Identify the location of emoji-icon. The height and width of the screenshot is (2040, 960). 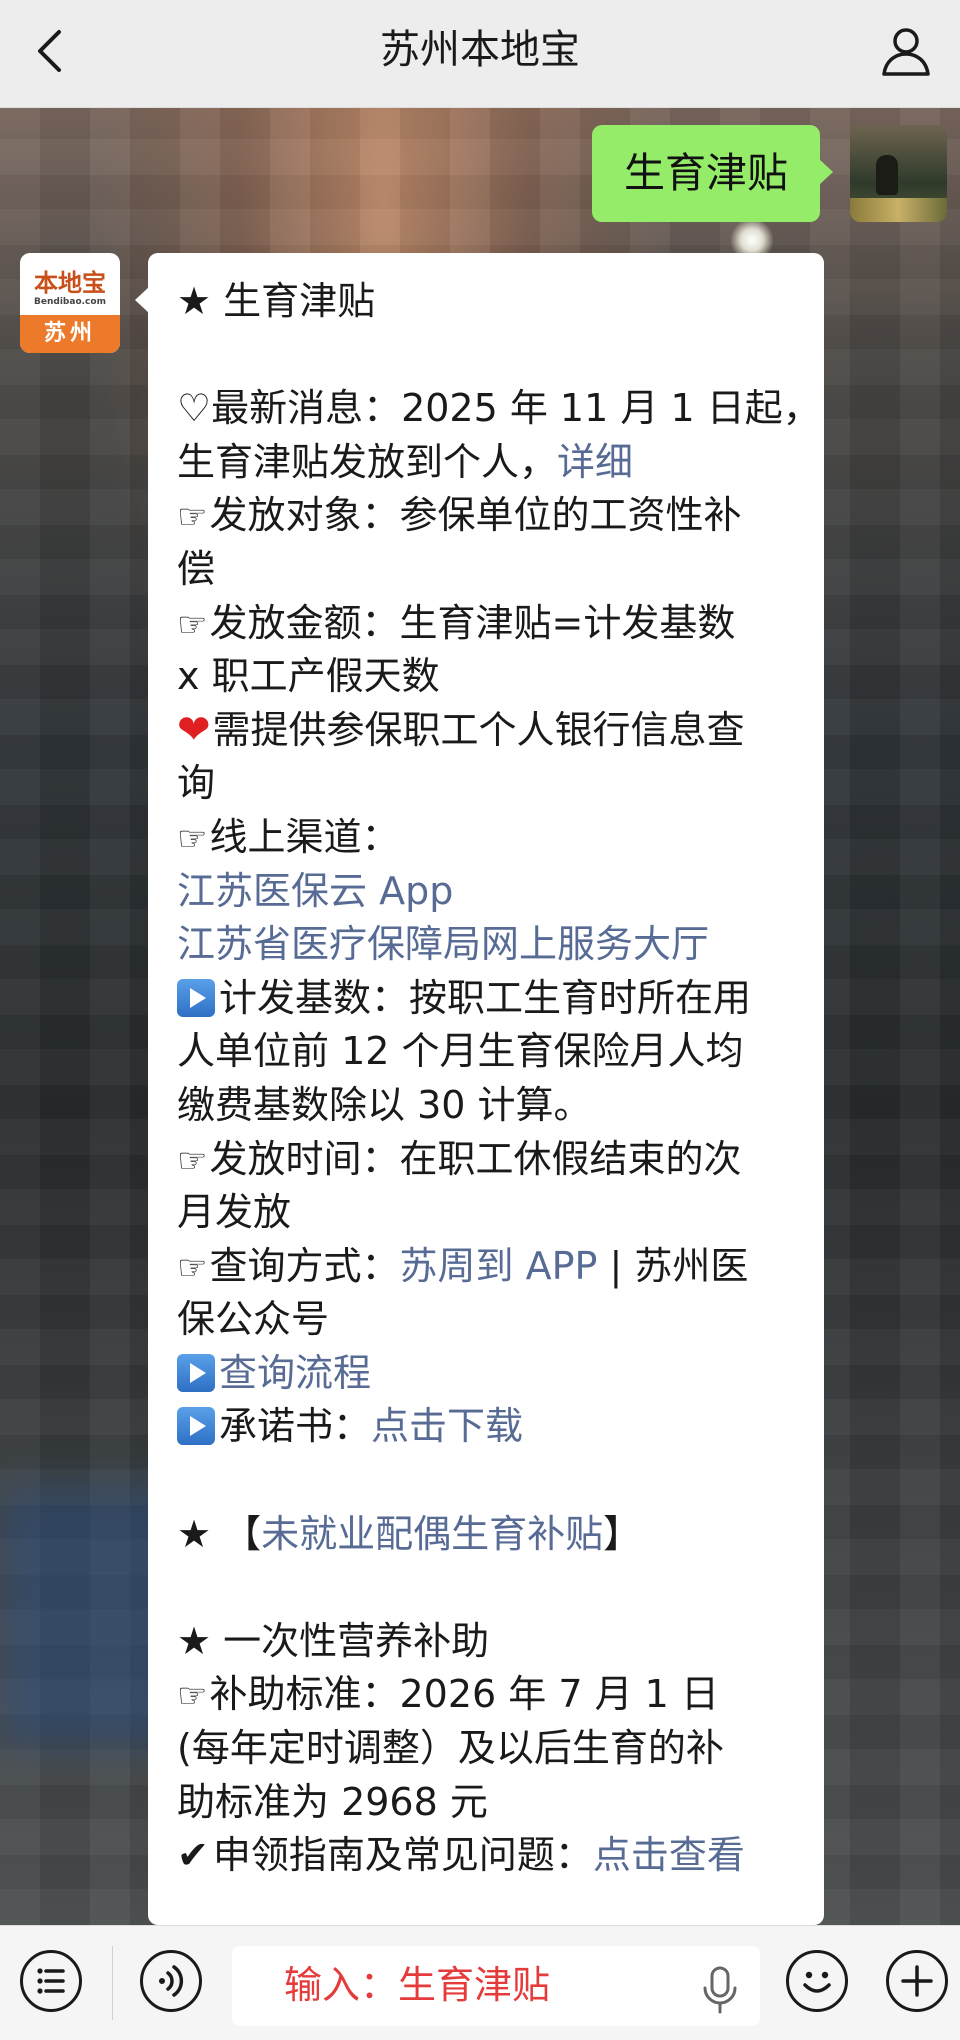
(817, 1982).